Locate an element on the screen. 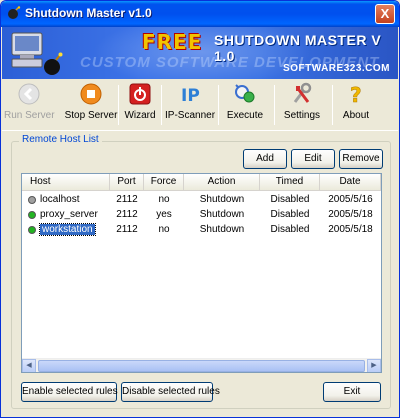 This screenshot has height=418, width=400. run-server-icon is located at coordinates (29, 94).